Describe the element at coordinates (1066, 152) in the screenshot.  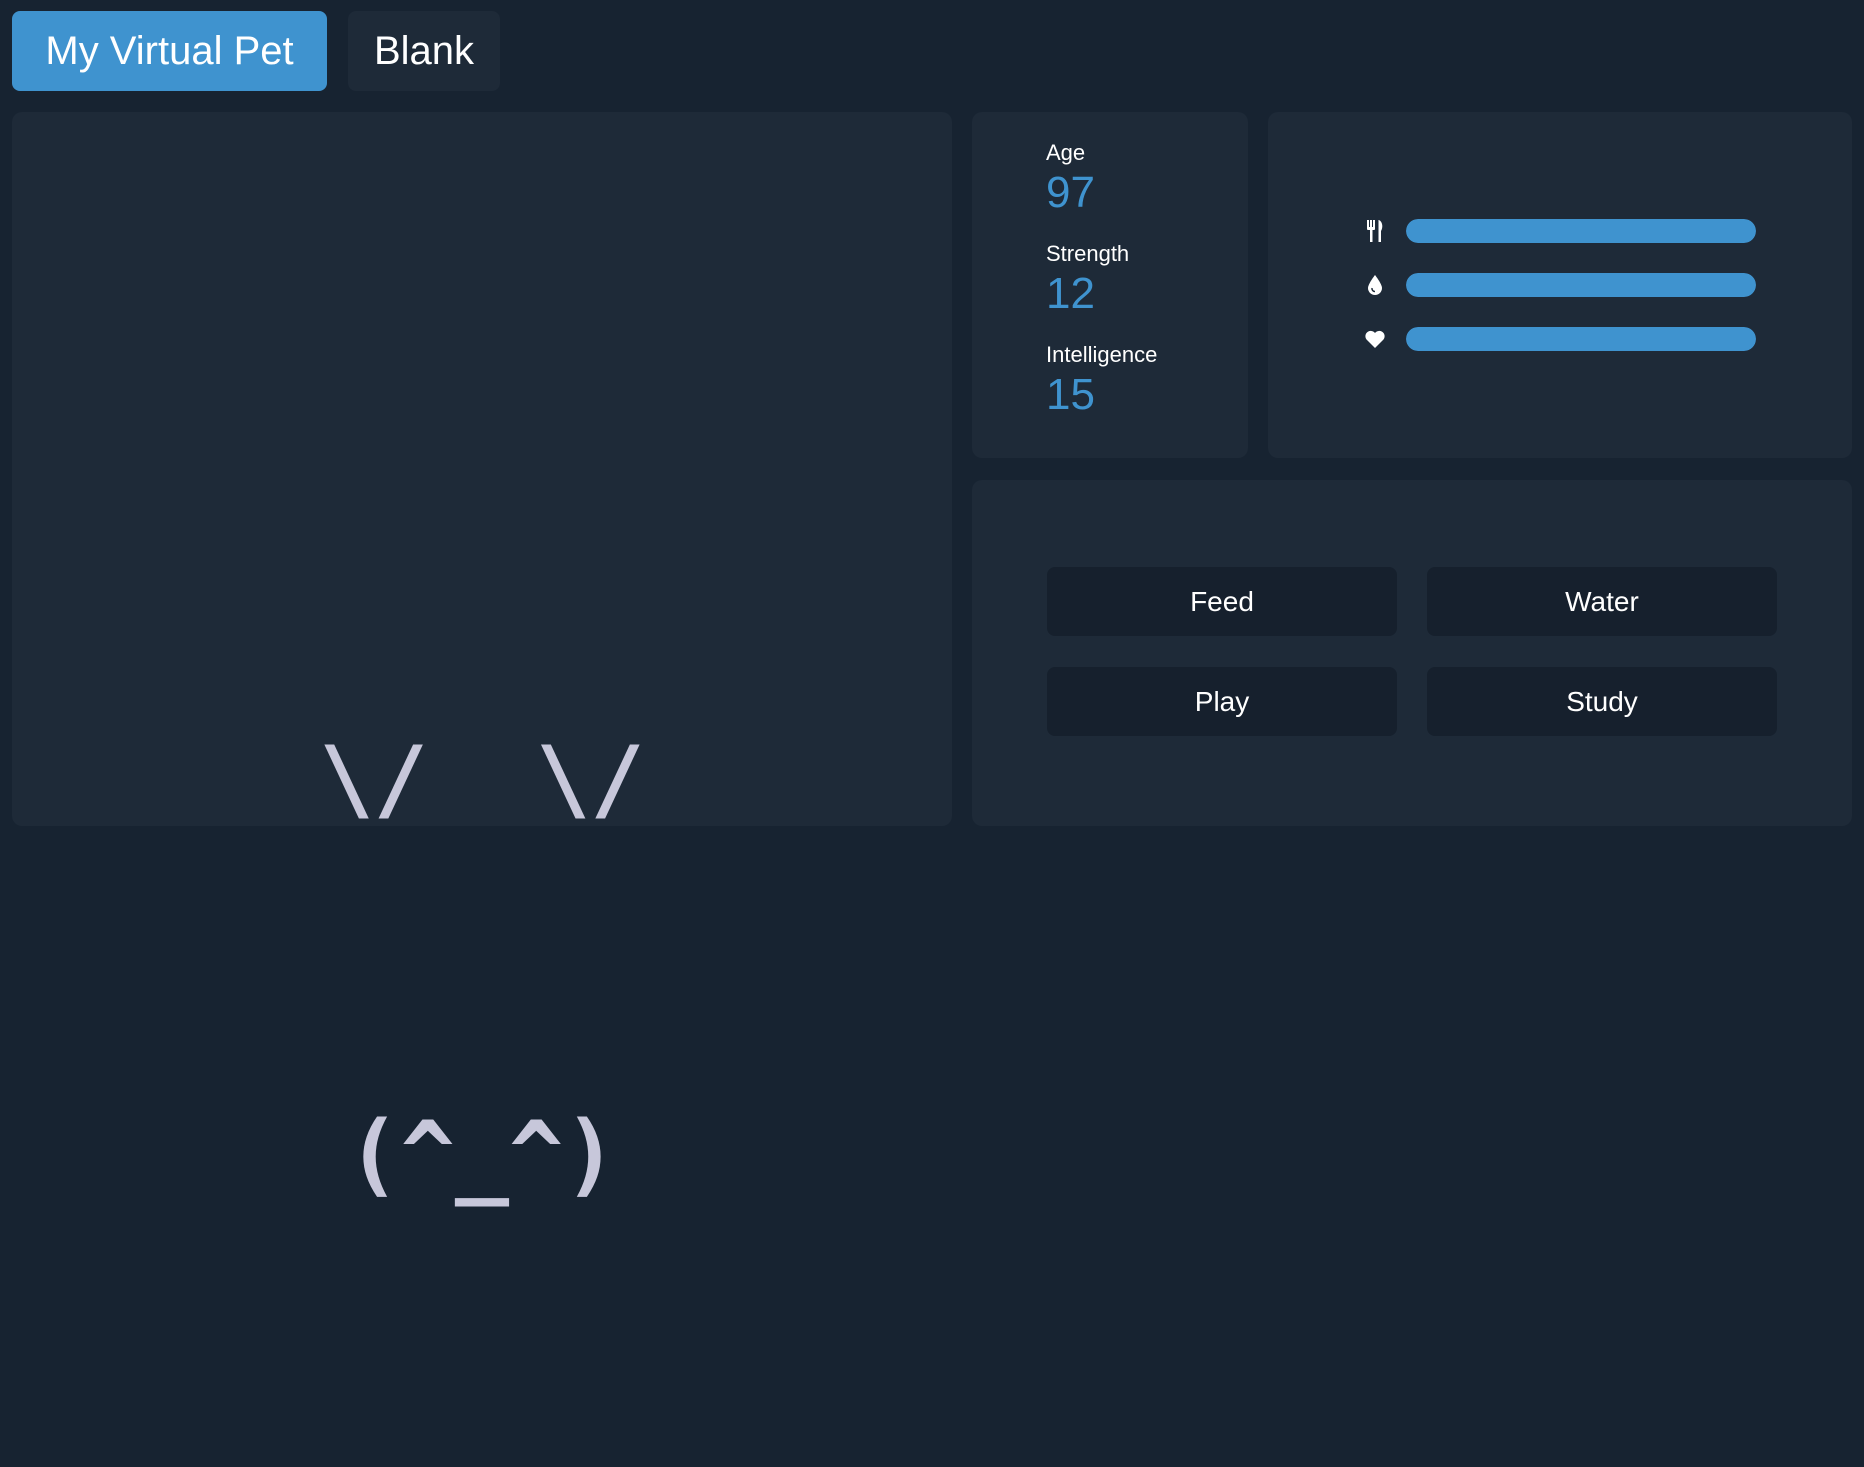
I see `stat-age-label: Age` at that location.